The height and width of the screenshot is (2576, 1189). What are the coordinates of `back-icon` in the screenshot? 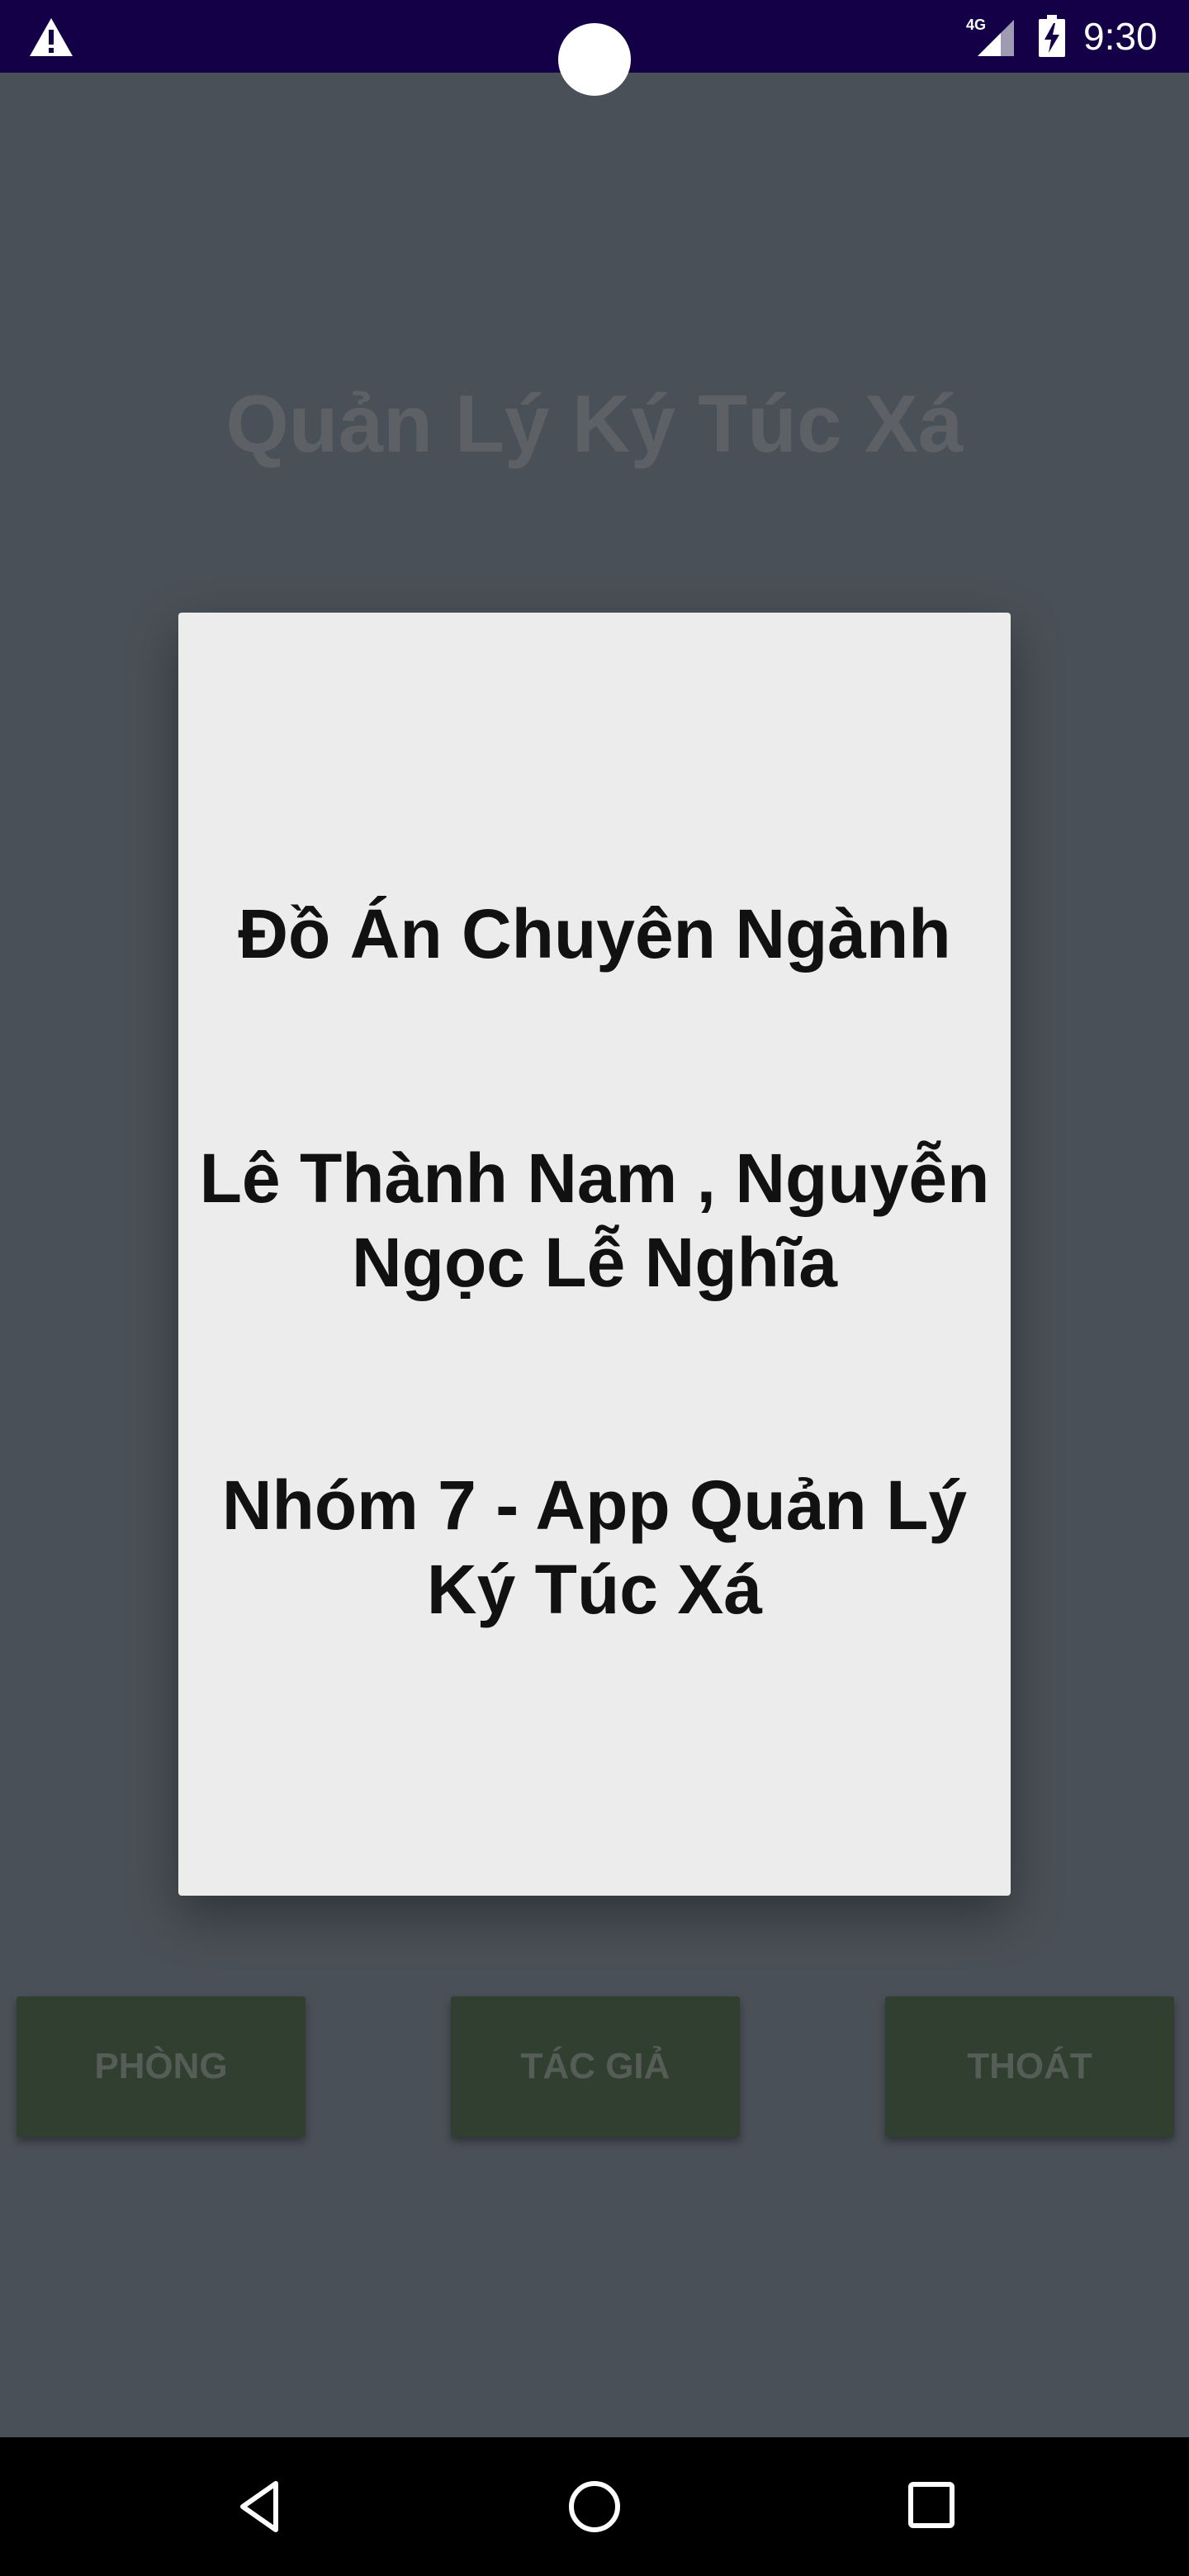 It's located at (261, 2507).